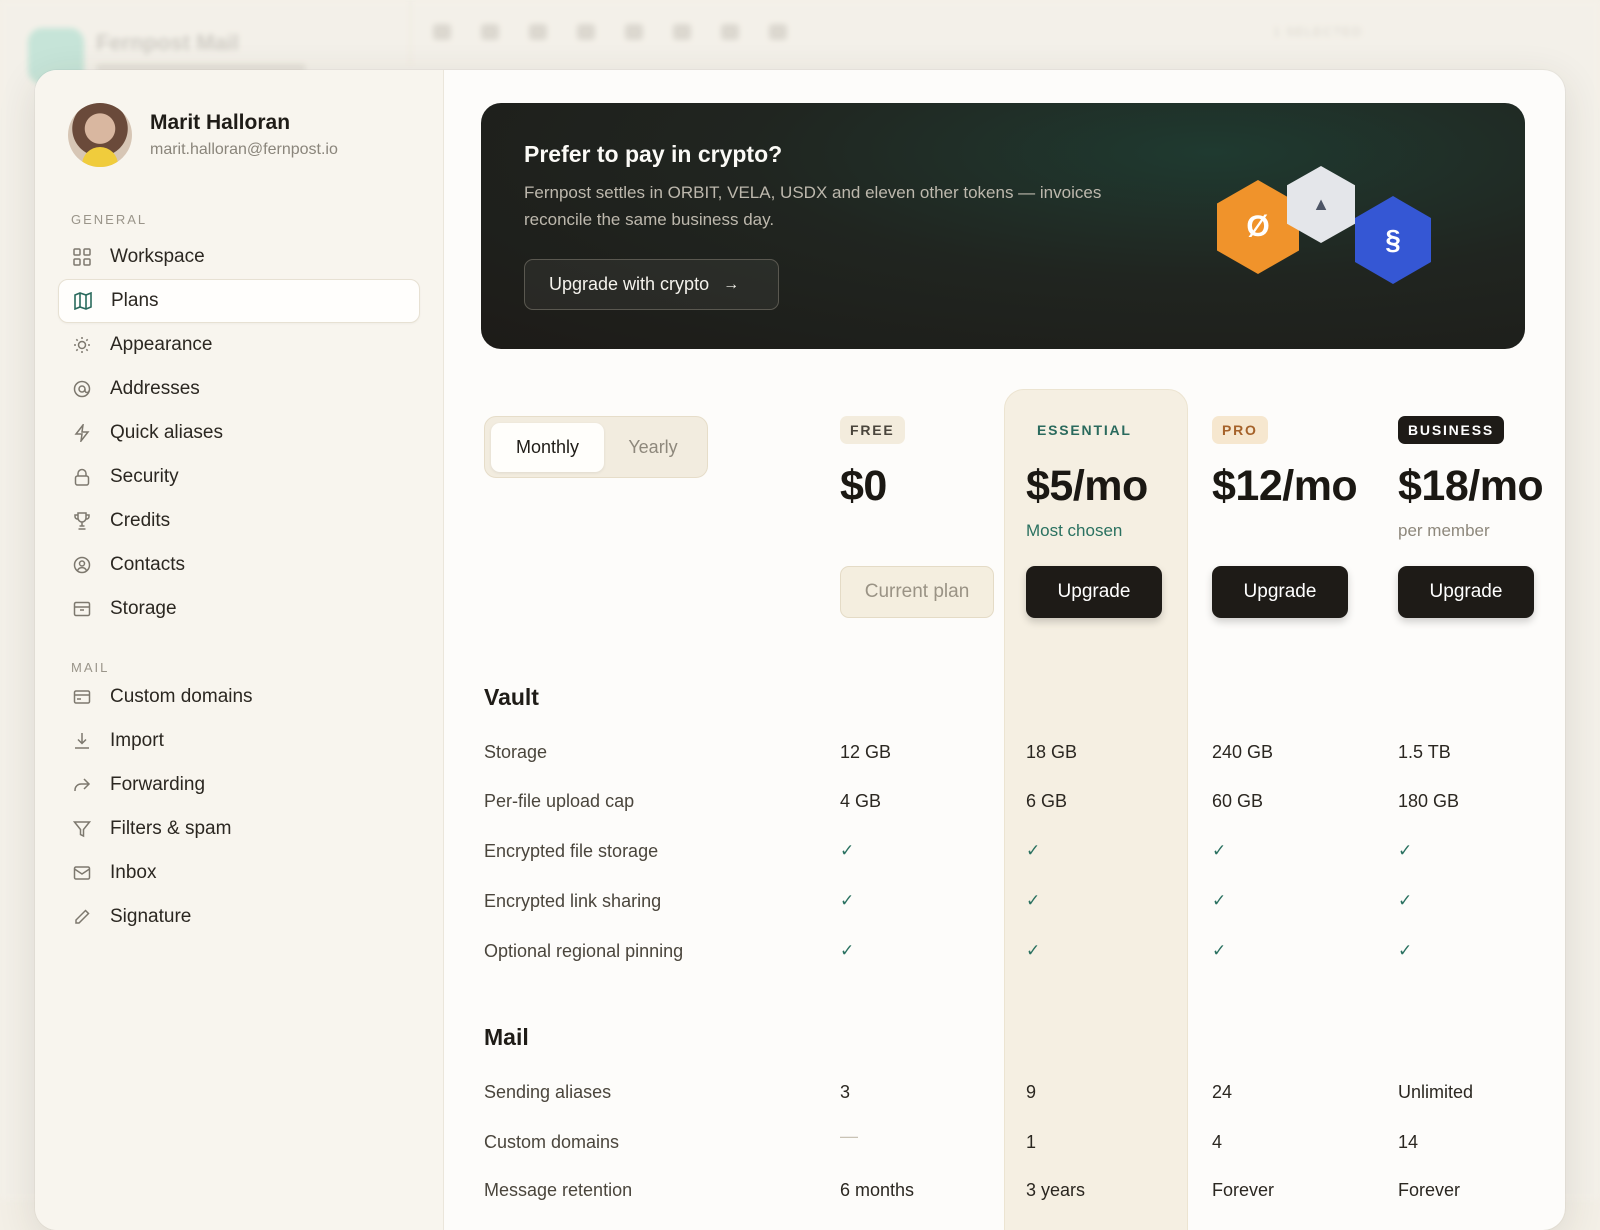 This screenshot has height=1230, width=1600. I want to click on upgrade-with-crypto-button: Upgrade with crypto →, so click(651, 284).